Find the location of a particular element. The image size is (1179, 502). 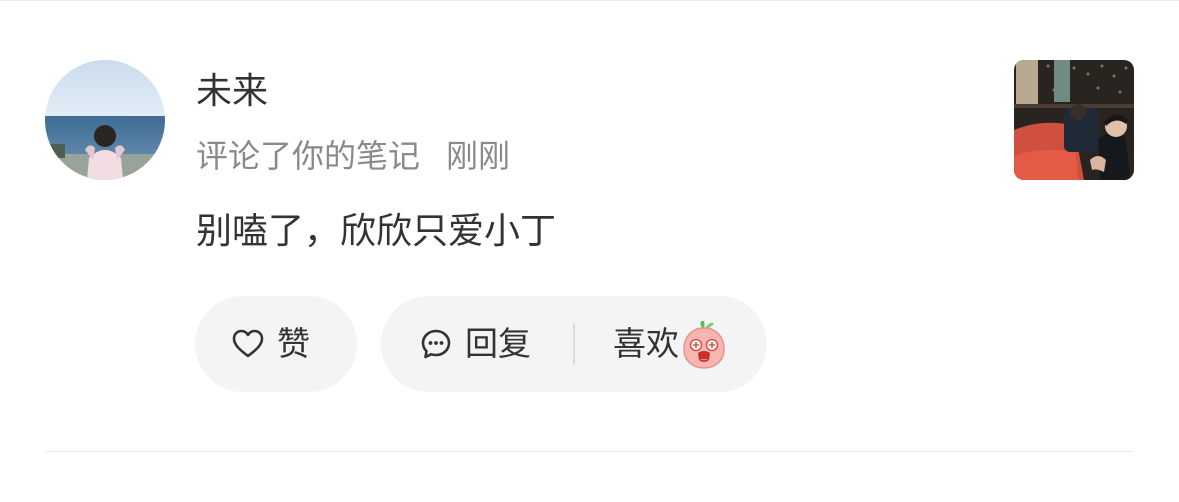

reply-button: 回复 is located at coordinates (475, 344).